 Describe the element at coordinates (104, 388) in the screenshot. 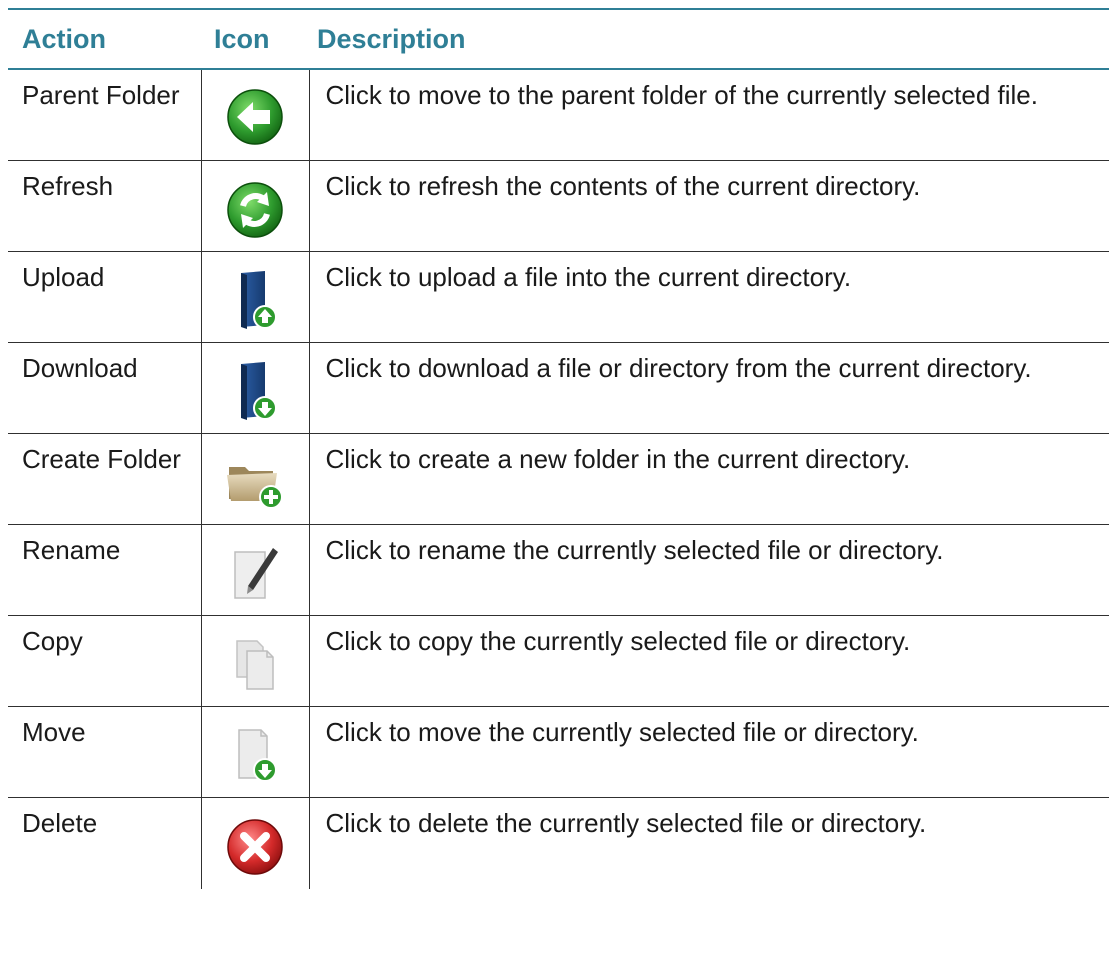

I see `action-cell: Download` at that location.